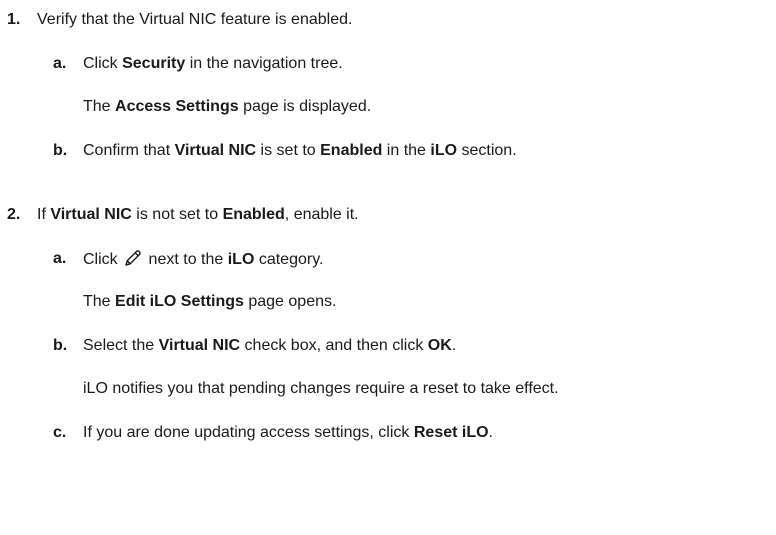 This screenshot has width=776, height=535. Describe the element at coordinates (14, 214) in the screenshot. I see `step-2-number: 2.` at that location.